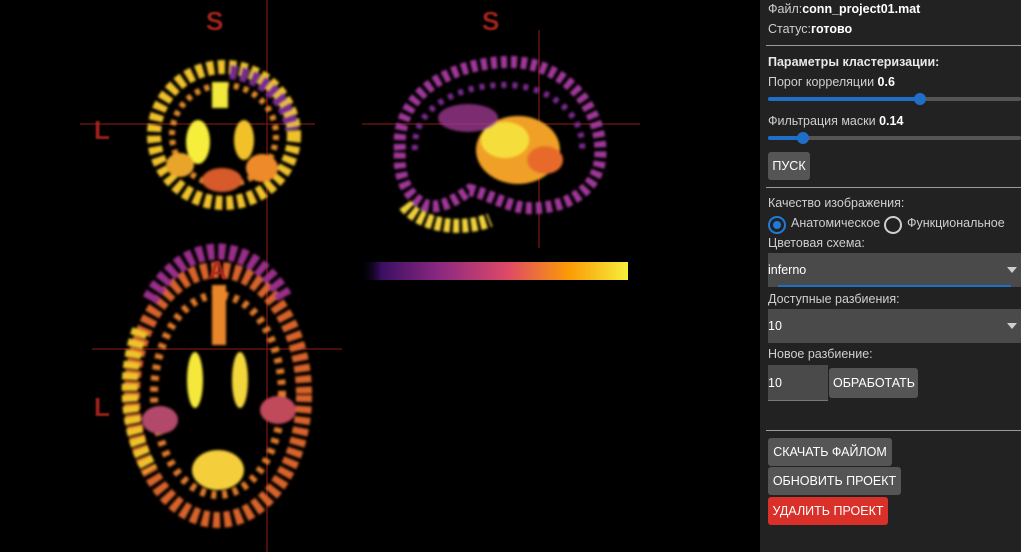  I want to click on orientation-label-coronal-top: S, so click(215, 21).